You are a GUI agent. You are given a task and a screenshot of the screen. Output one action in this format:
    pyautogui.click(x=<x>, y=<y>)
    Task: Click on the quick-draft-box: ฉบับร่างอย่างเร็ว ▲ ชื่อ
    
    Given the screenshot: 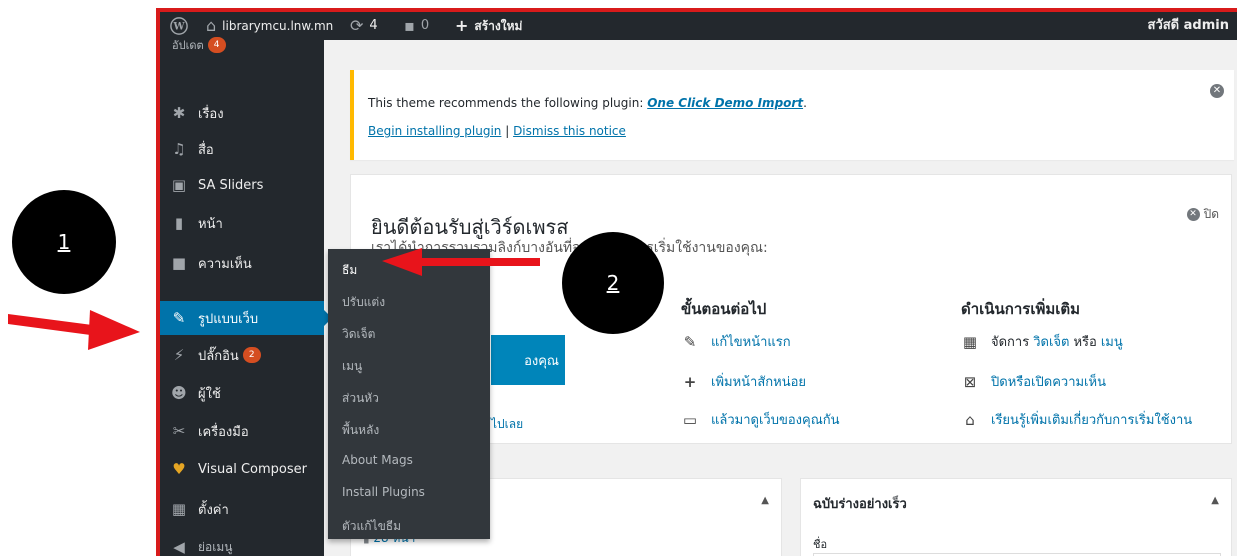 What is the action you would take?
    pyautogui.click(x=1016, y=517)
    